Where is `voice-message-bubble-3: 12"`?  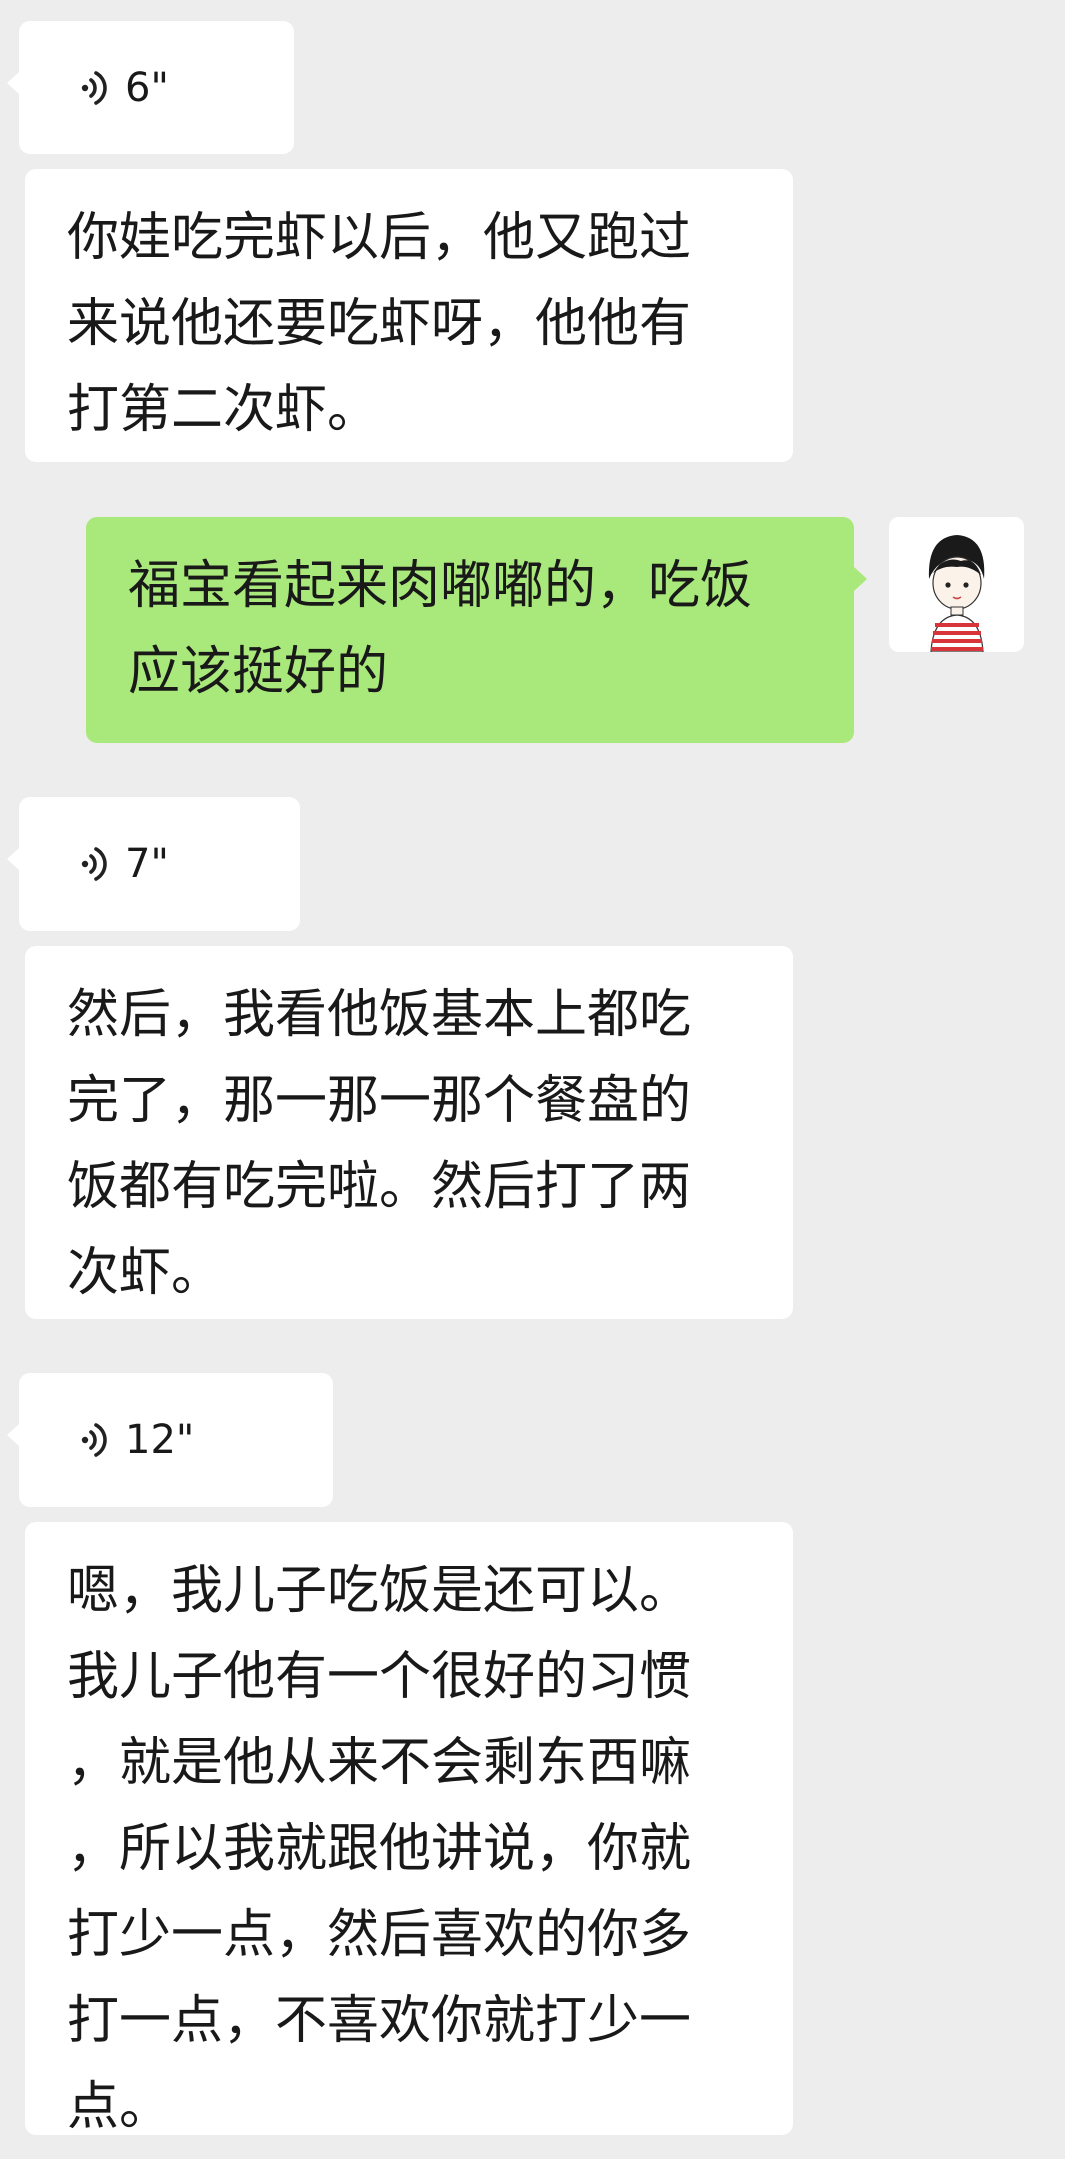
voice-message-bubble-3: 12" is located at coordinates (170, 1440).